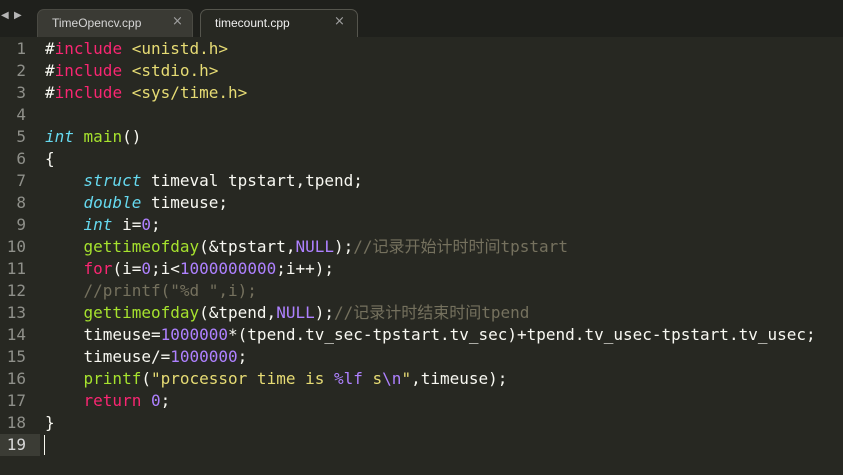 The width and height of the screenshot is (843, 475). What do you see at coordinates (238, 312) in the screenshot?
I see `code-token: (&tpend,` at bounding box center [238, 312].